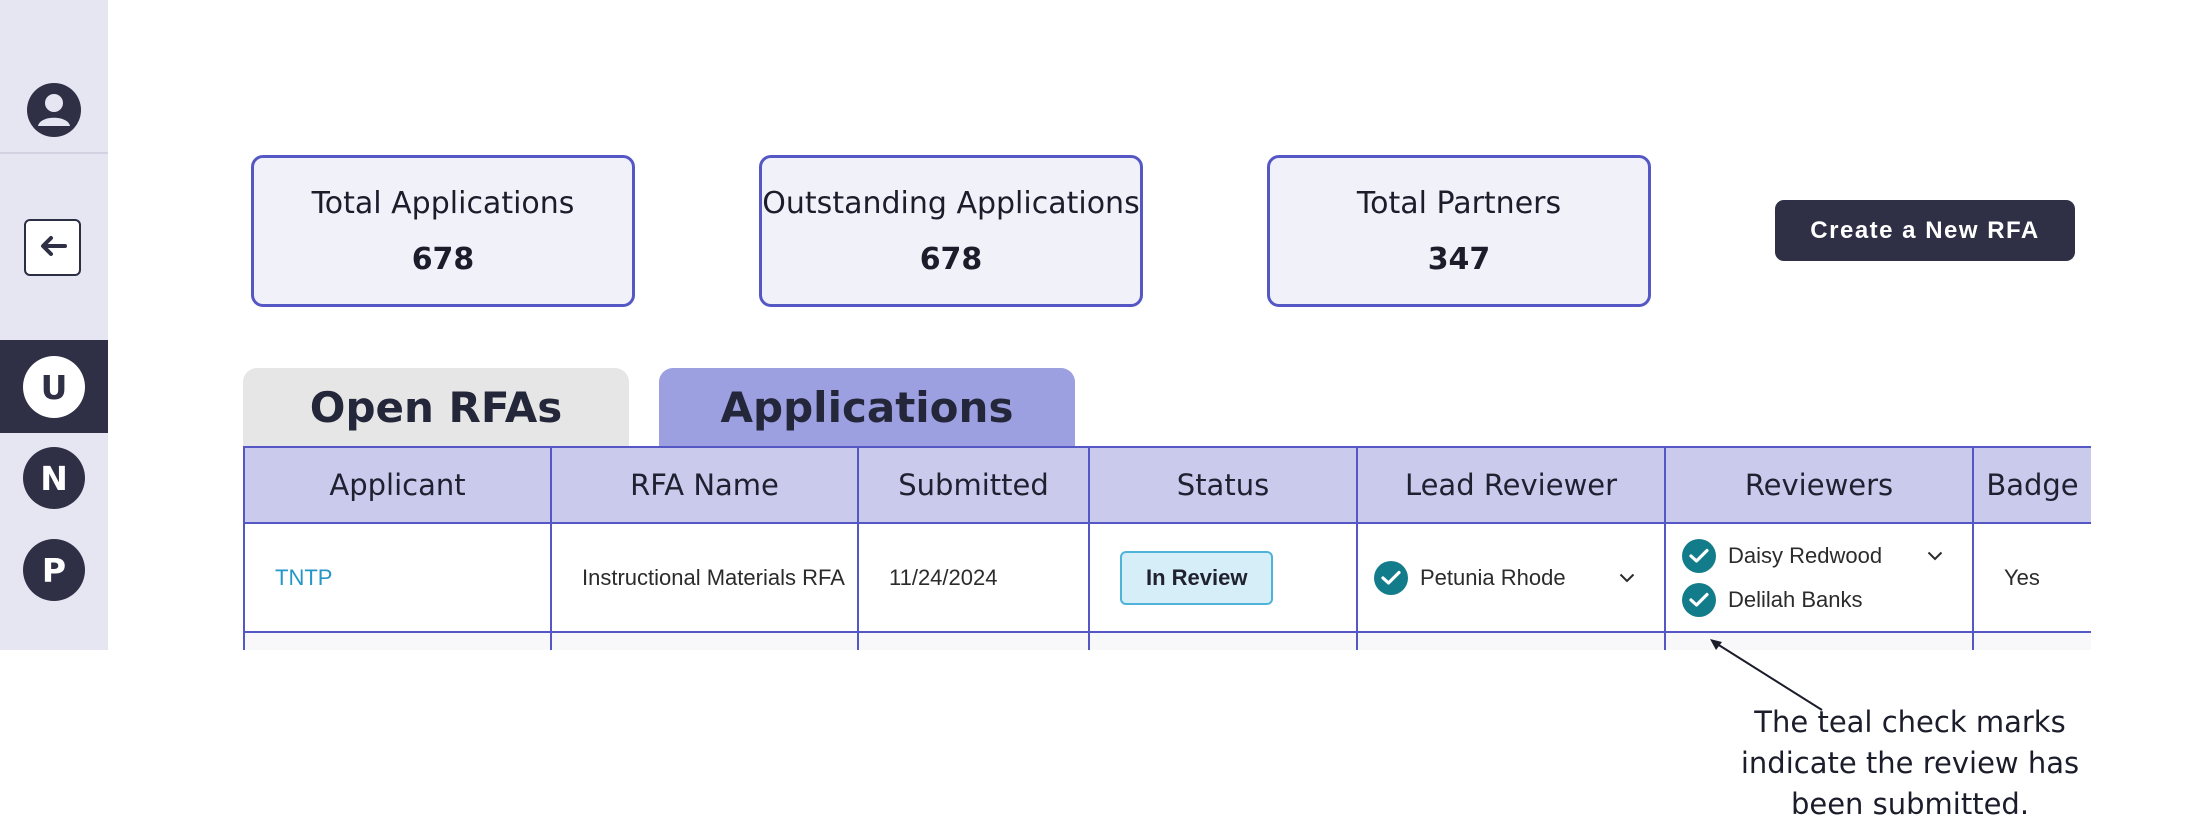 The height and width of the screenshot is (834, 2212). What do you see at coordinates (1925, 230) in the screenshot?
I see `create-rfa-button: Create a New RFA` at bounding box center [1925, 230].